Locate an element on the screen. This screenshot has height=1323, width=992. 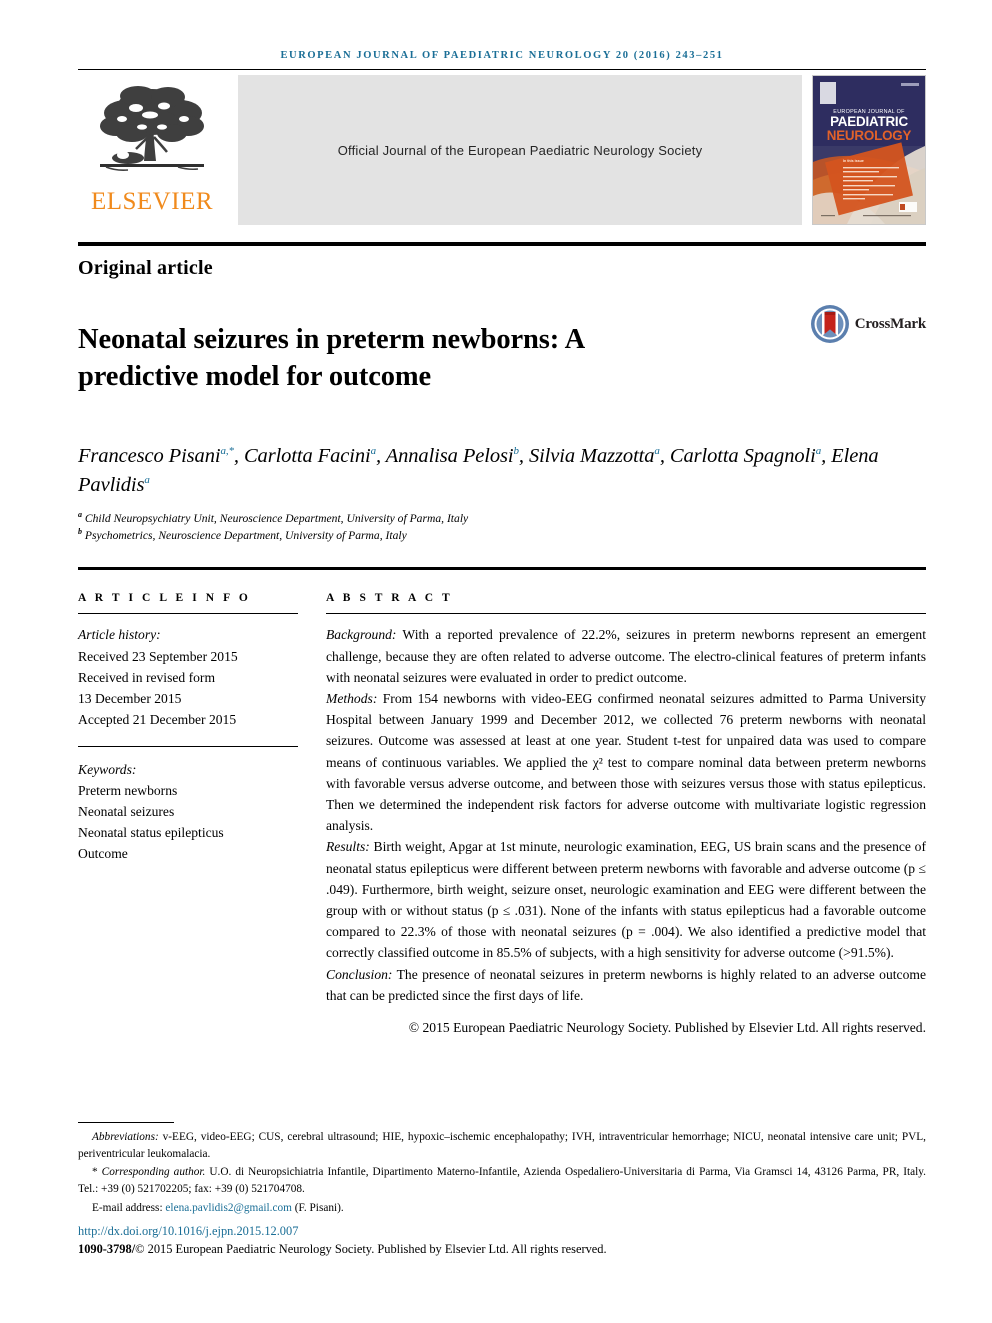
keywords-label: Keywords: is located at coordinates (107, 769).